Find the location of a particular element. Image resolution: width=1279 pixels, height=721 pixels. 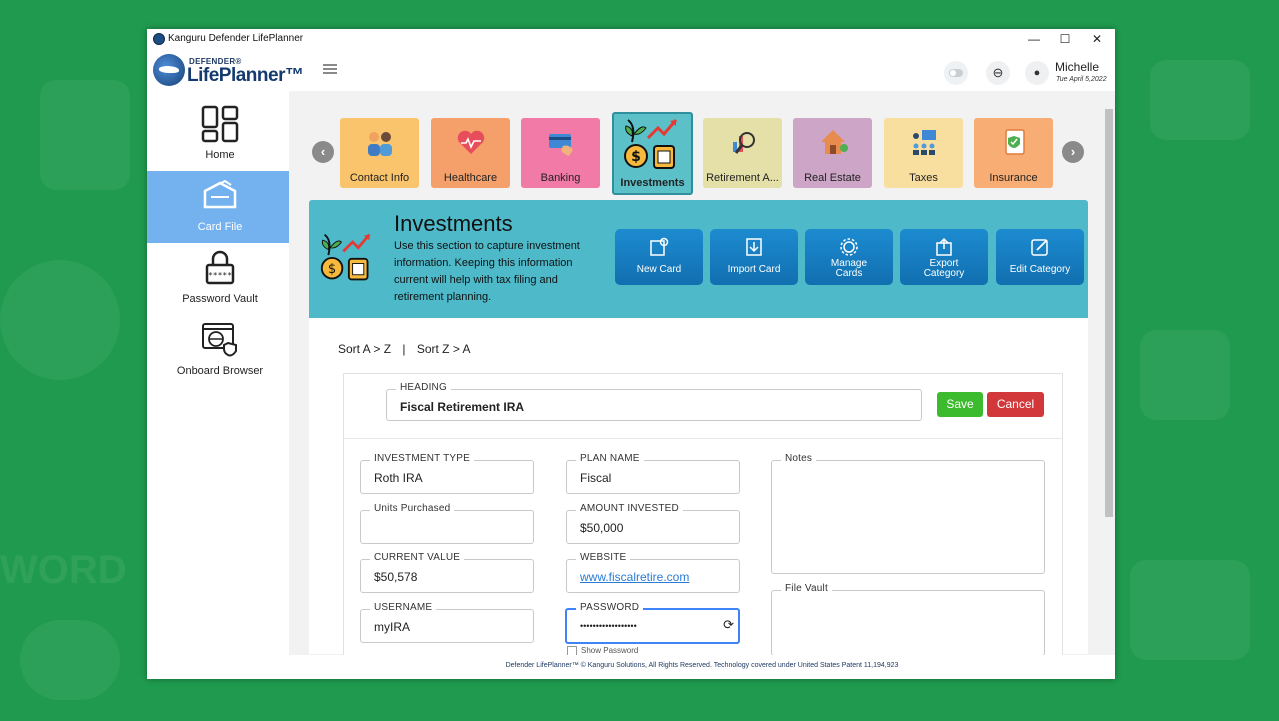

field-label: CURRENT VALUE is located at coordinates (417, 557).